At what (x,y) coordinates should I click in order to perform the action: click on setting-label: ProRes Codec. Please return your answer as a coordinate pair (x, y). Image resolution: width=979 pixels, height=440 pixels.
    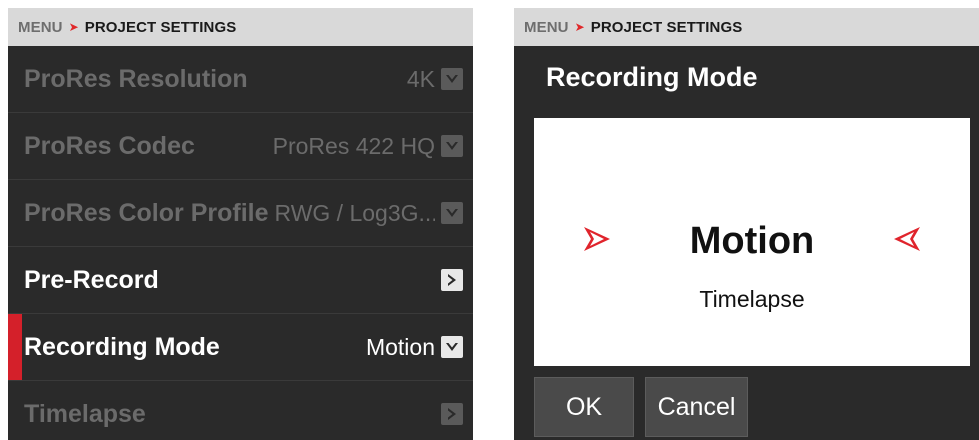
    Looking at the image, I should click on (109, 145).